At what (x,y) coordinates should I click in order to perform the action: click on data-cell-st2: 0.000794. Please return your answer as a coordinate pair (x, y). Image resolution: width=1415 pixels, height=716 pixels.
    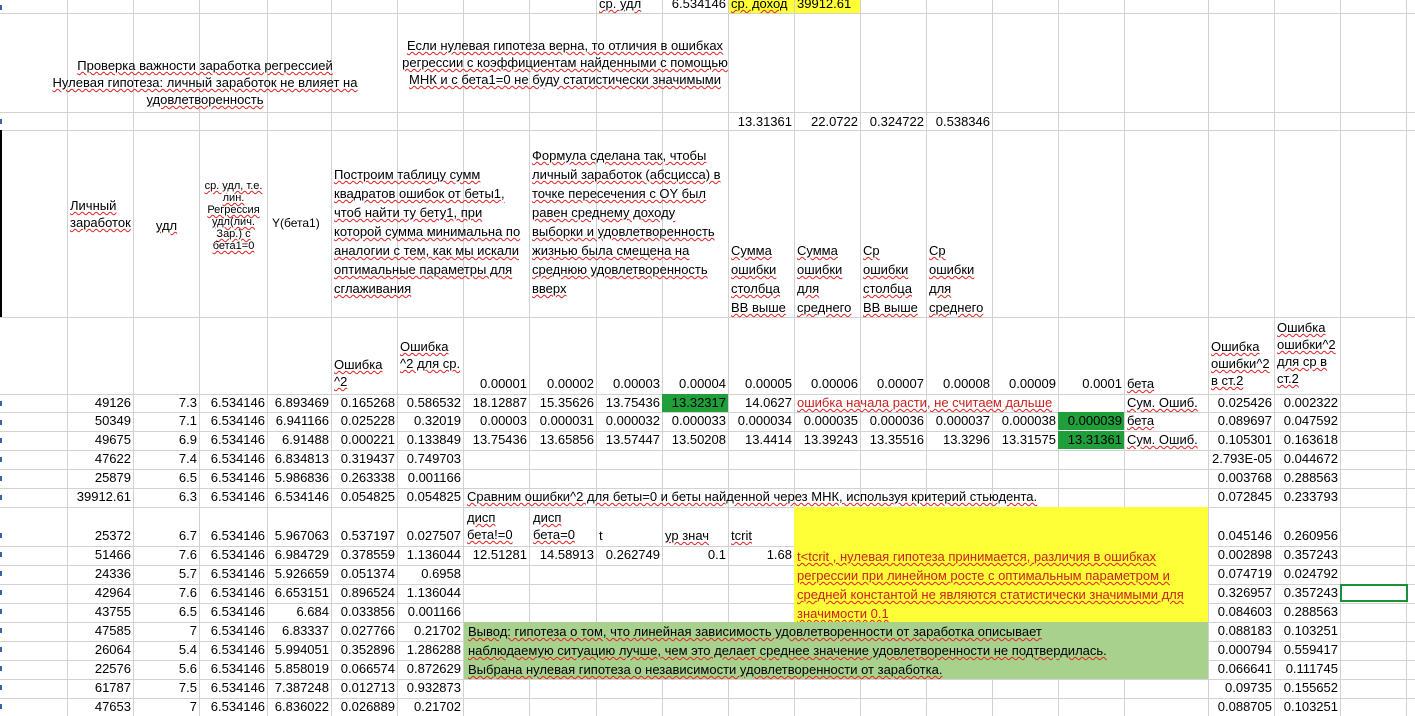
    Looking at the image, I should click on (1241, 650).